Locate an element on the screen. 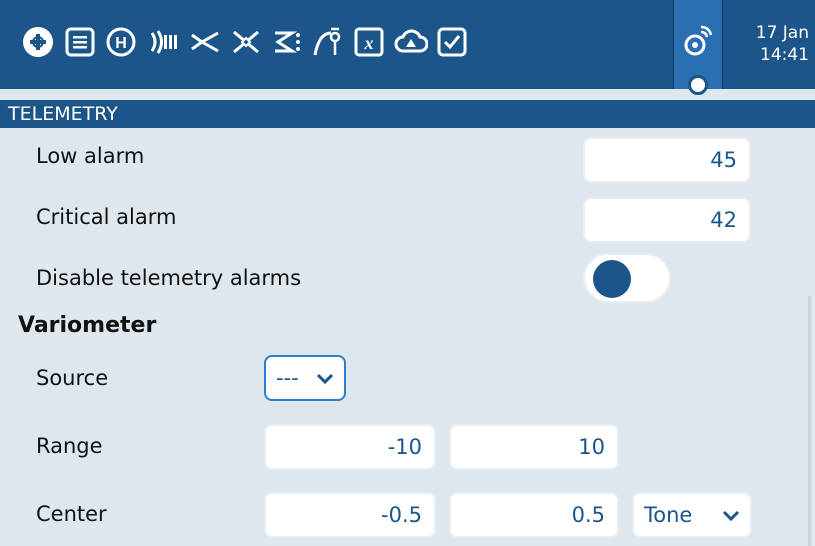  telemetry-icon is located at coordinates (698, 40).